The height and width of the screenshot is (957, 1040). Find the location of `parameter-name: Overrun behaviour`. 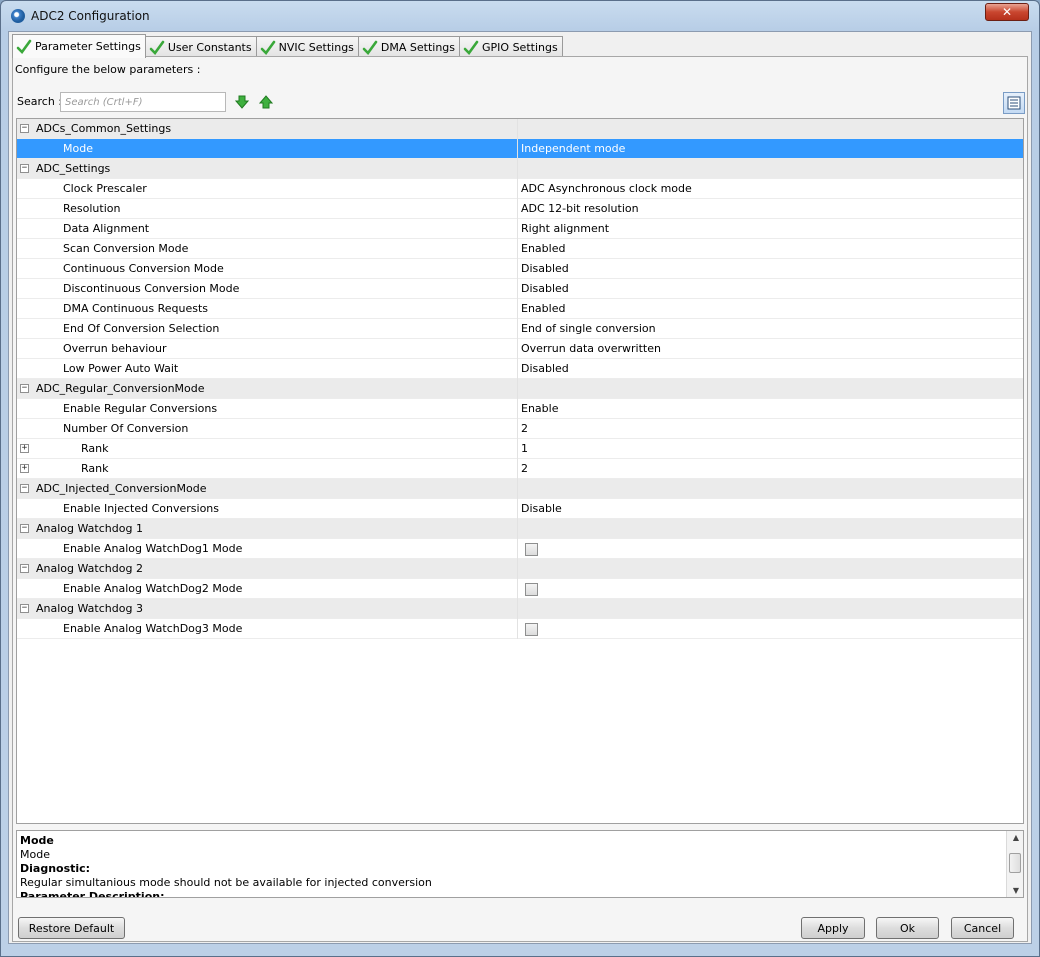

parameter-name: Overrun behaviour is located at coordinates (115, 348).